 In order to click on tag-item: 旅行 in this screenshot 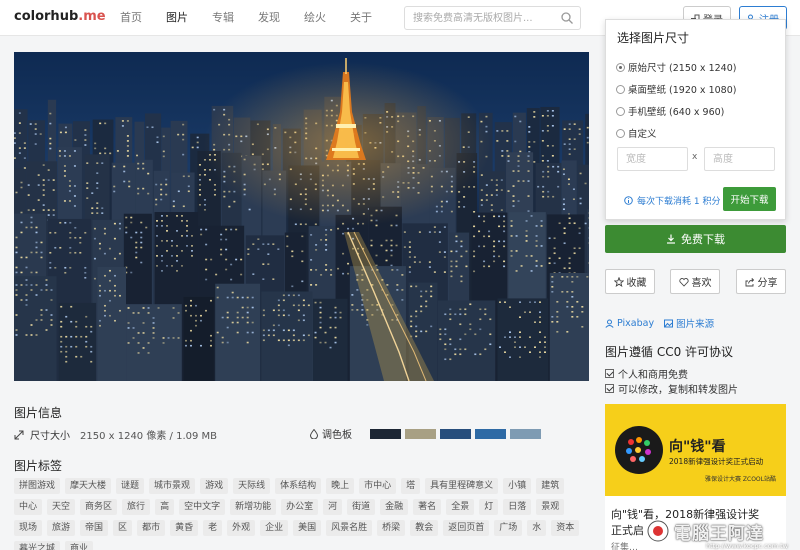, I will do `click(136, 507)`.